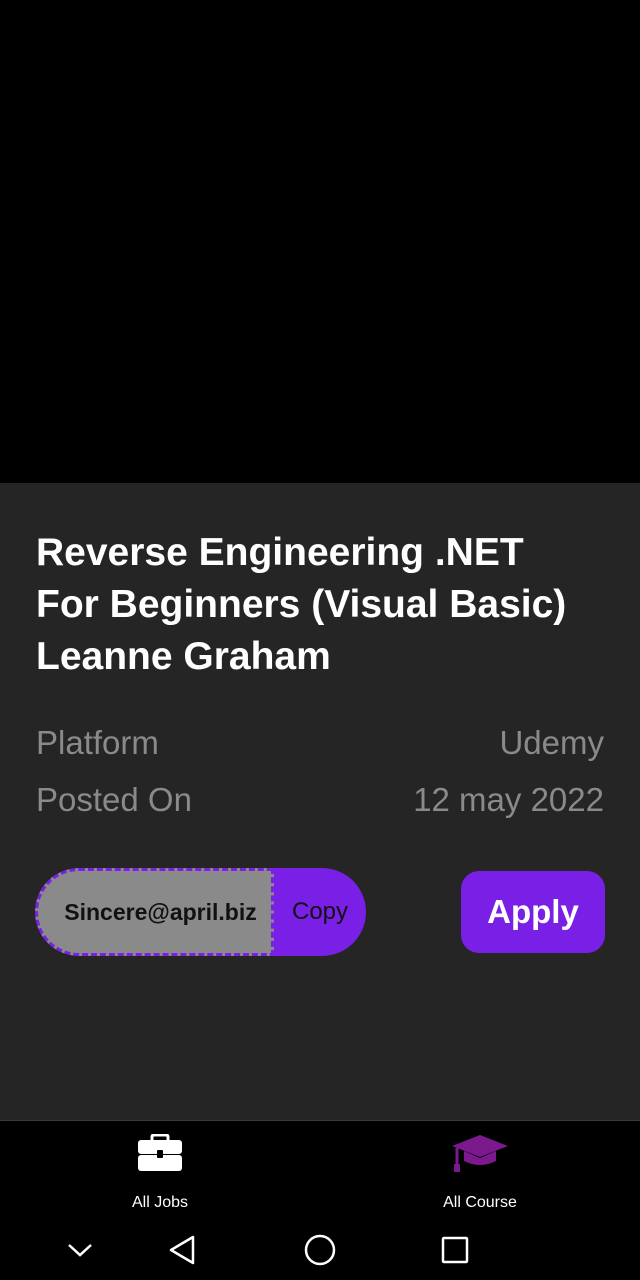 The image size is (640, 1280). What do you see at coordinates (455, 1250) in the screenshot?
I see `recents-square-icon` at bounding box center [455, 1250].